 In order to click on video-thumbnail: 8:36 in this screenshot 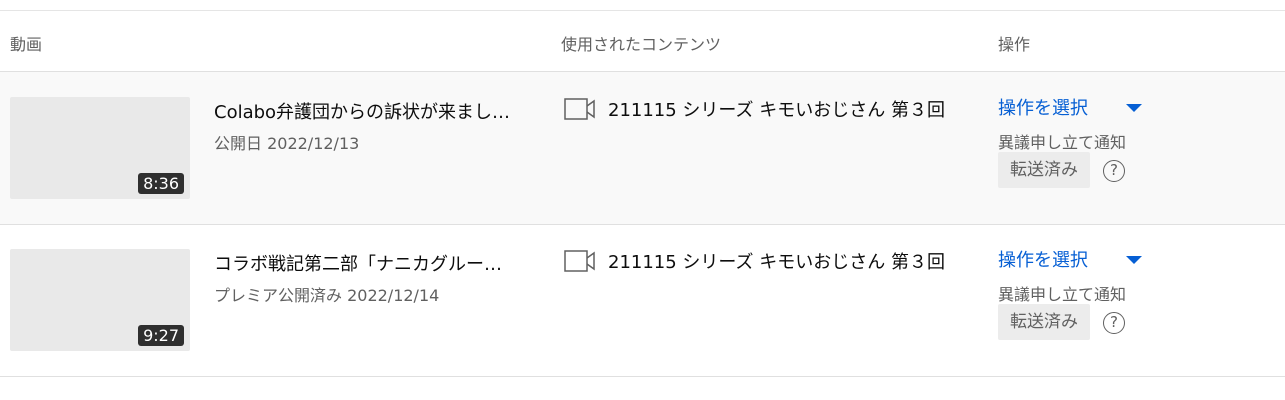, I will do `click(100, 148)`.